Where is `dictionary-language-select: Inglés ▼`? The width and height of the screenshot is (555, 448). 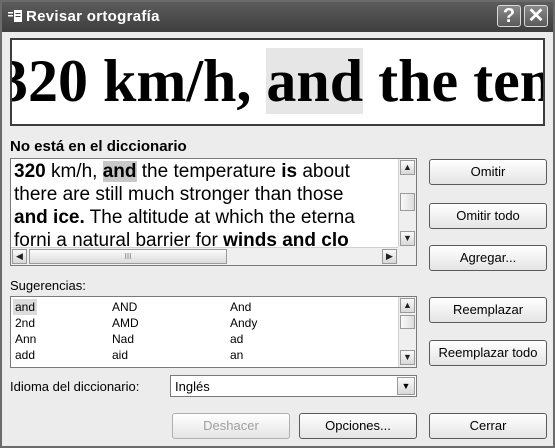
dictionary-language-select: Inglés ▼ is located at coordinates (293, 386).